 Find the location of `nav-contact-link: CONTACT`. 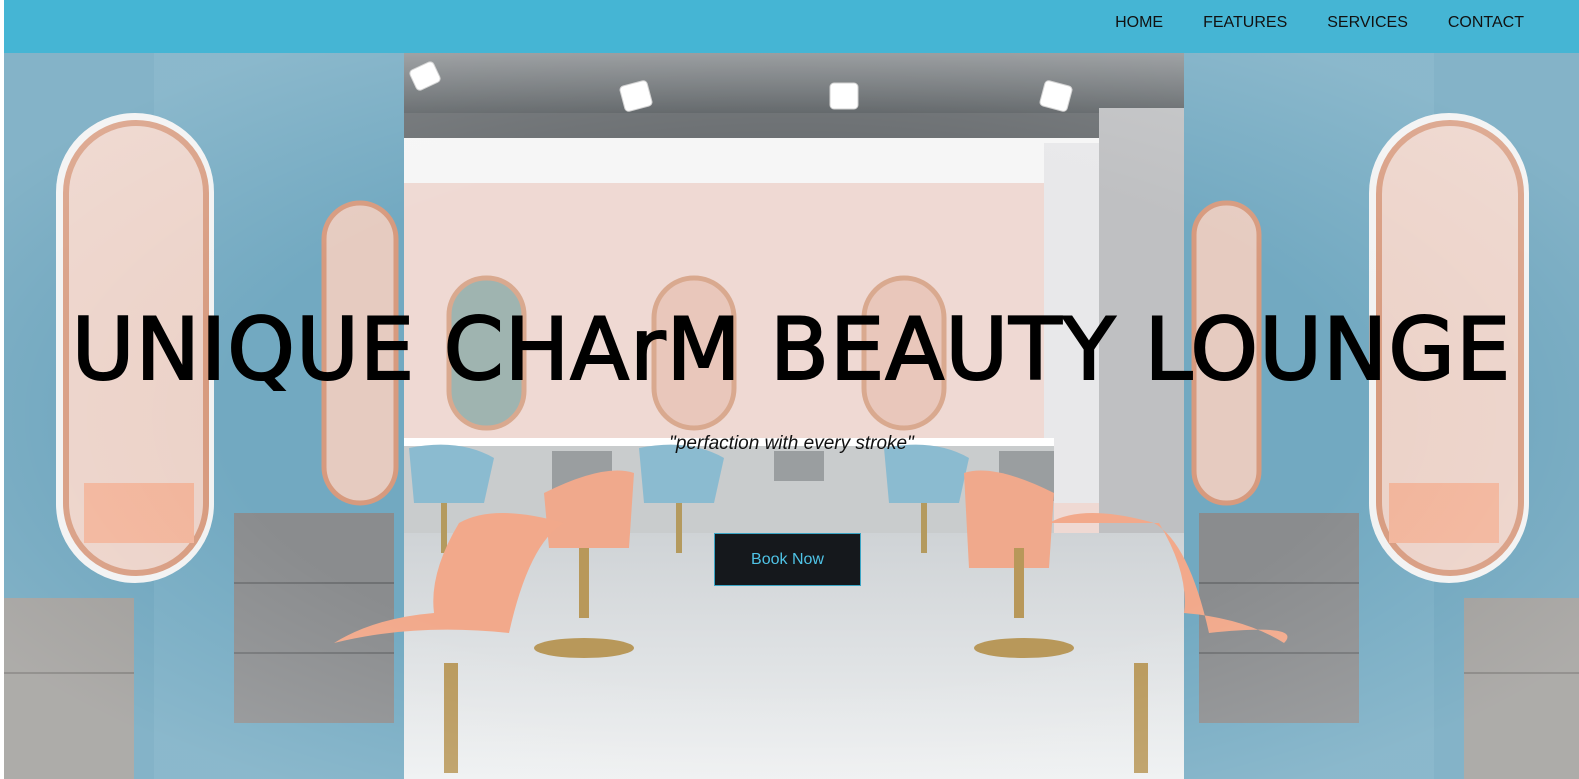

nav-contact-link: CONTACT is located at coordinates (1486, 23).